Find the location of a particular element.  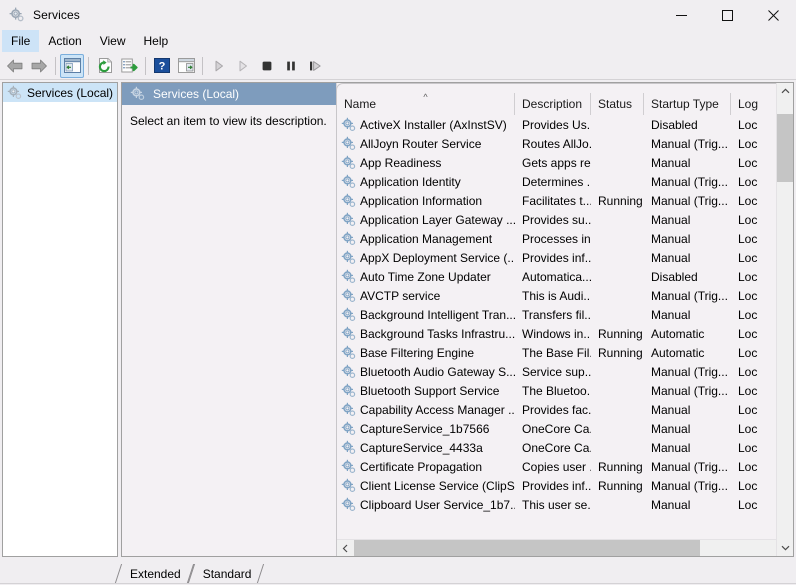

column-header-name: ^ Name is located at coordinates (426, 104).